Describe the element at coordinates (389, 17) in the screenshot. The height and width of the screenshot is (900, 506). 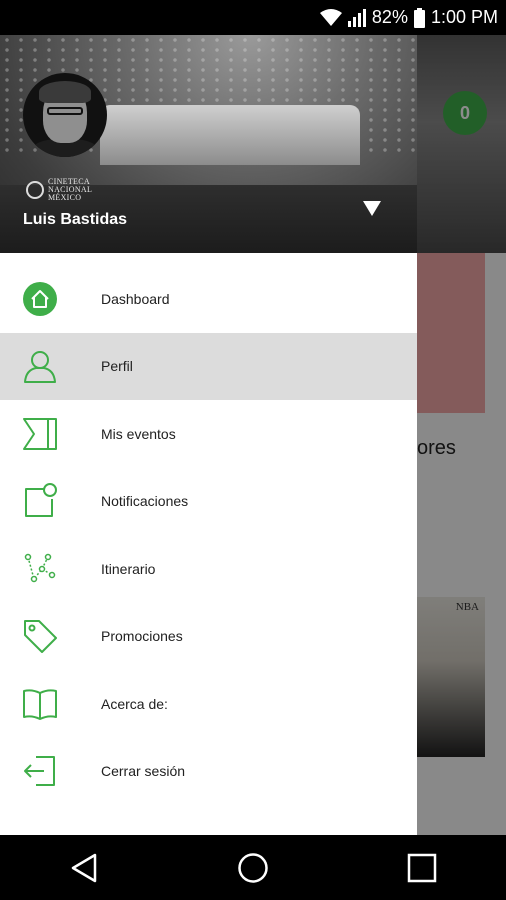
I see `battery-percent: 82%` at that location.